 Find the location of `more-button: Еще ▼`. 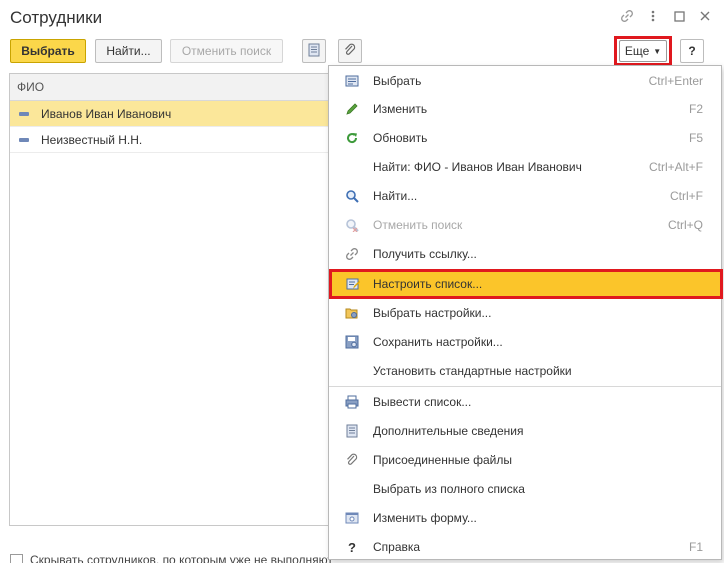

more-button: Еще ▼ is located at coordinates (643, 51).